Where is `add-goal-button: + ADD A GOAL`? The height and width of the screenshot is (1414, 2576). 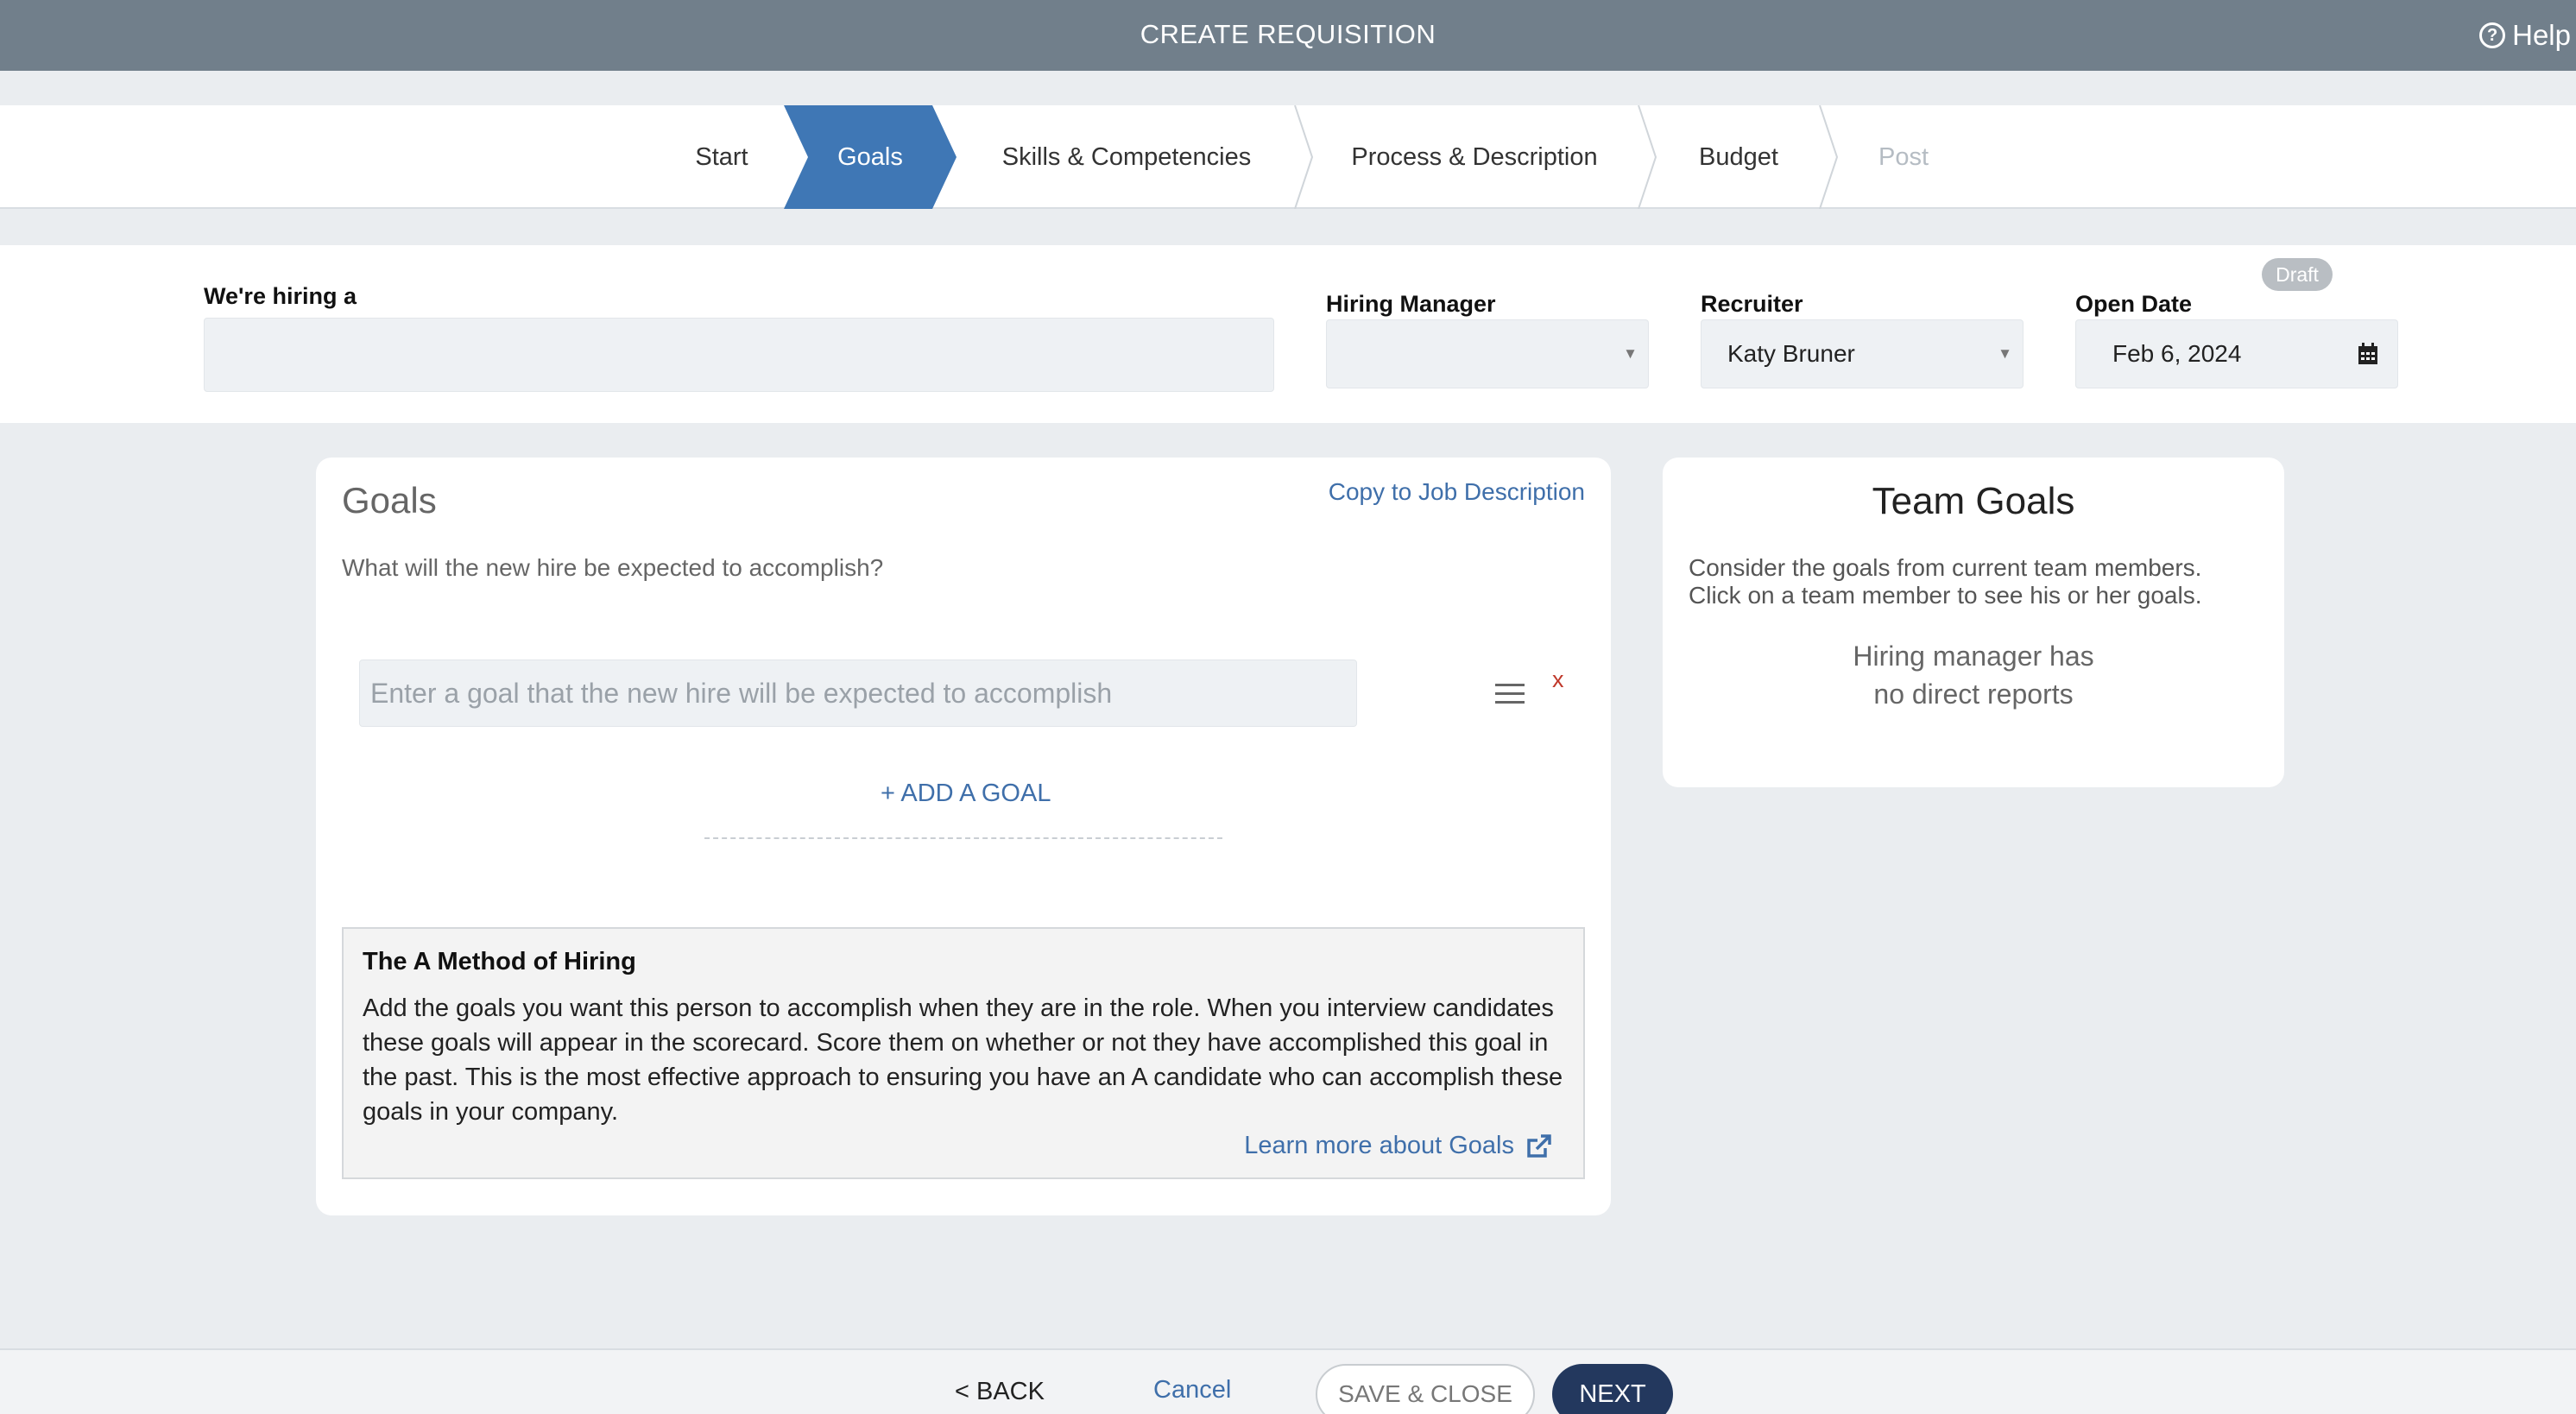 add-goal-button: + ADD A GOAL is located at coordinates (966, 794).